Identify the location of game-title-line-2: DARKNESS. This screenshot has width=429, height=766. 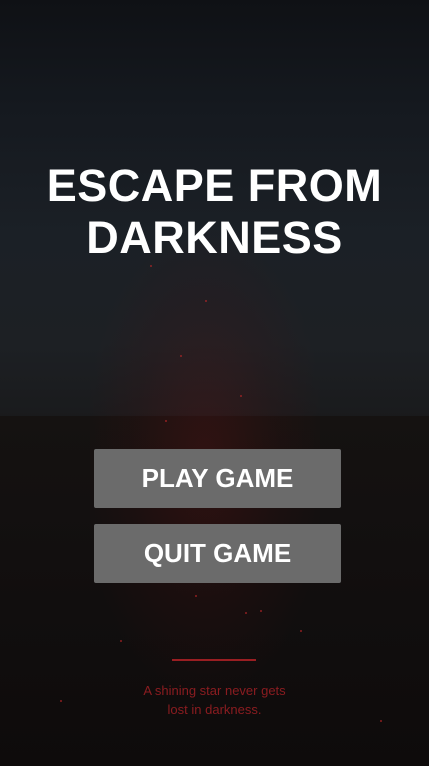
(214, 237).